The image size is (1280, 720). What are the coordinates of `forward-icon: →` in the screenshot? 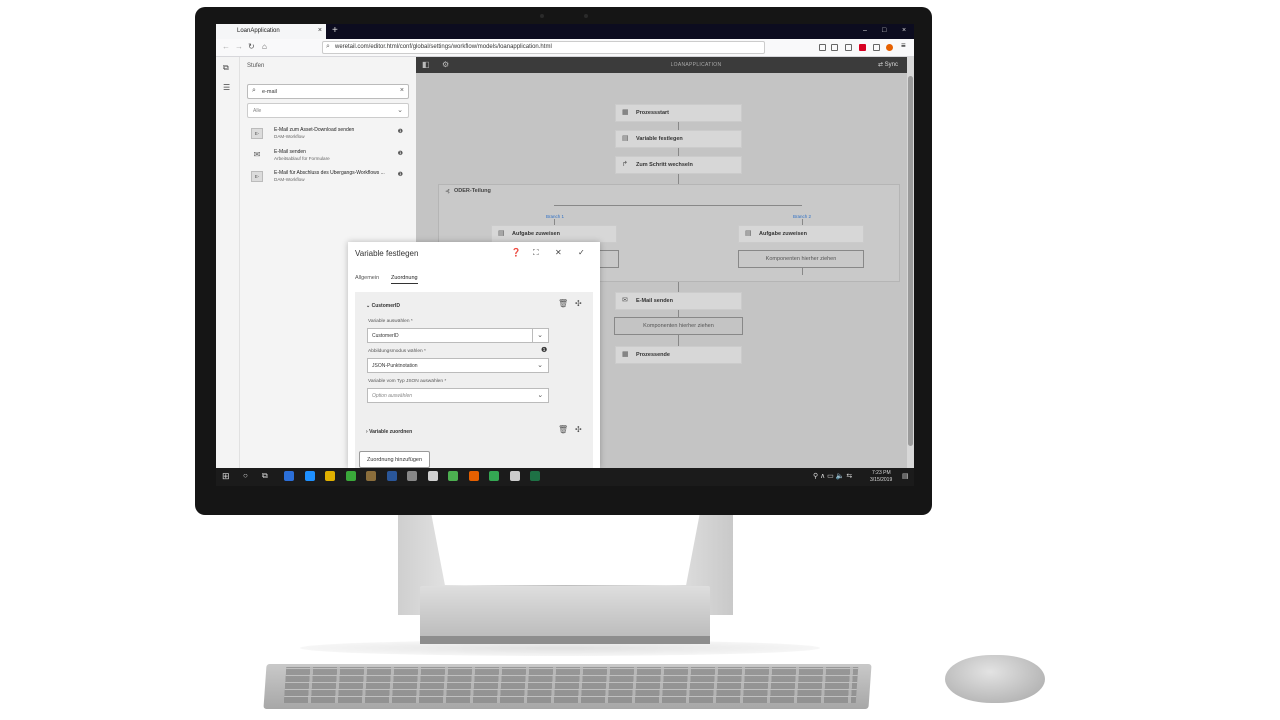 It's located at (239, 46).